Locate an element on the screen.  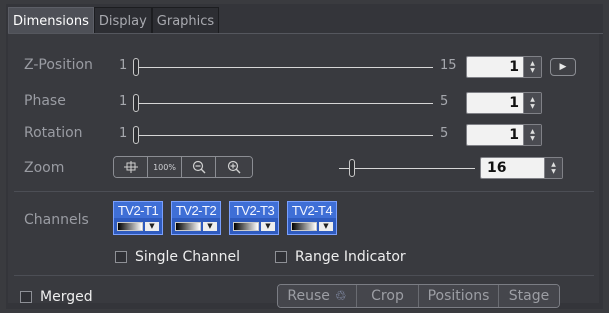
zoom-button-group: 100% is located at coordinates (183, 167).